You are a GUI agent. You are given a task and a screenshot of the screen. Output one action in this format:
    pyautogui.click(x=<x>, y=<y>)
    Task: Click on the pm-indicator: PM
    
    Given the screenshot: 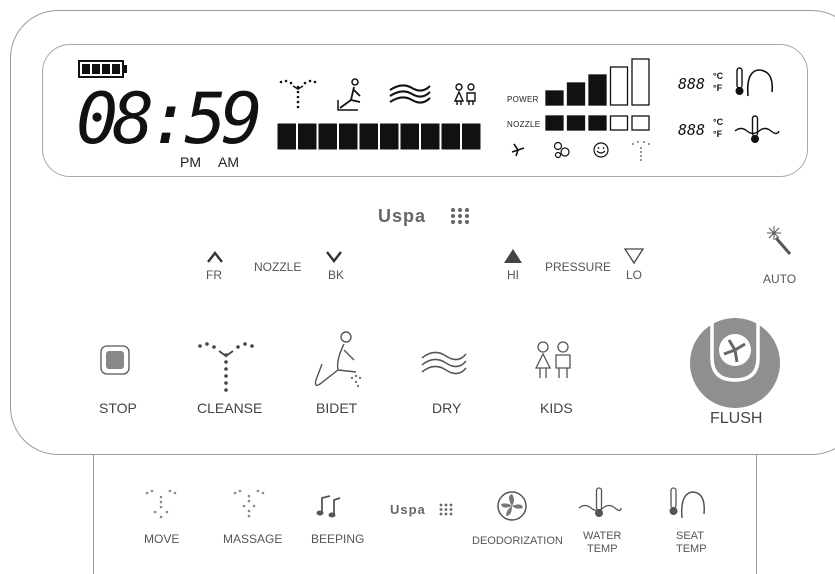 What is the action you would take?
    pyautogui.click(x=190, y=162)
    